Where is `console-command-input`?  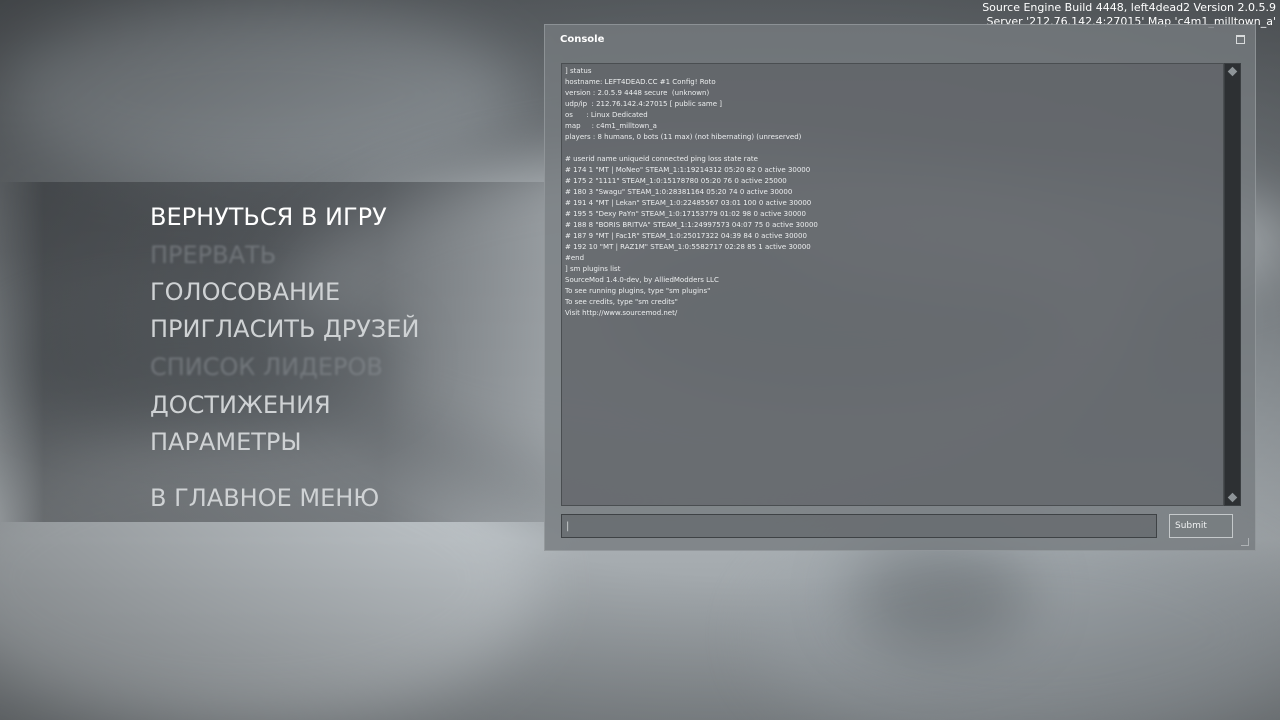
console-command-input is located at coordinates (859, 526).